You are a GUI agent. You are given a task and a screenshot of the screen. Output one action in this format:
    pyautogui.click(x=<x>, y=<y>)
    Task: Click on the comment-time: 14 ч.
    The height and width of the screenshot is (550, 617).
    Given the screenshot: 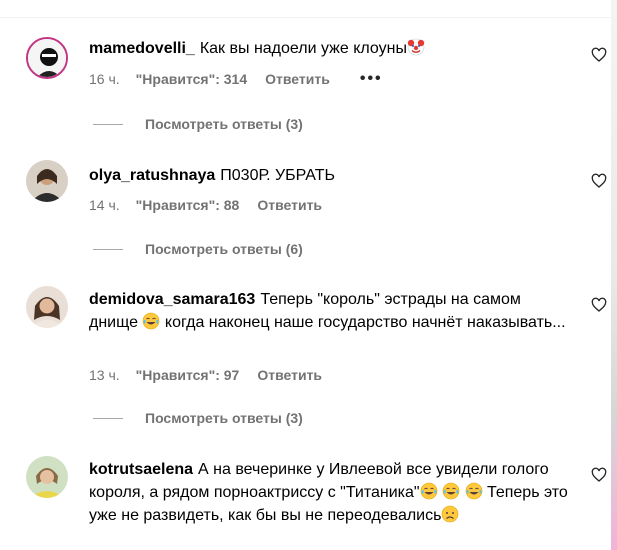 What is the action you would take?
    pyautogui.click(x=104, y=205)
    